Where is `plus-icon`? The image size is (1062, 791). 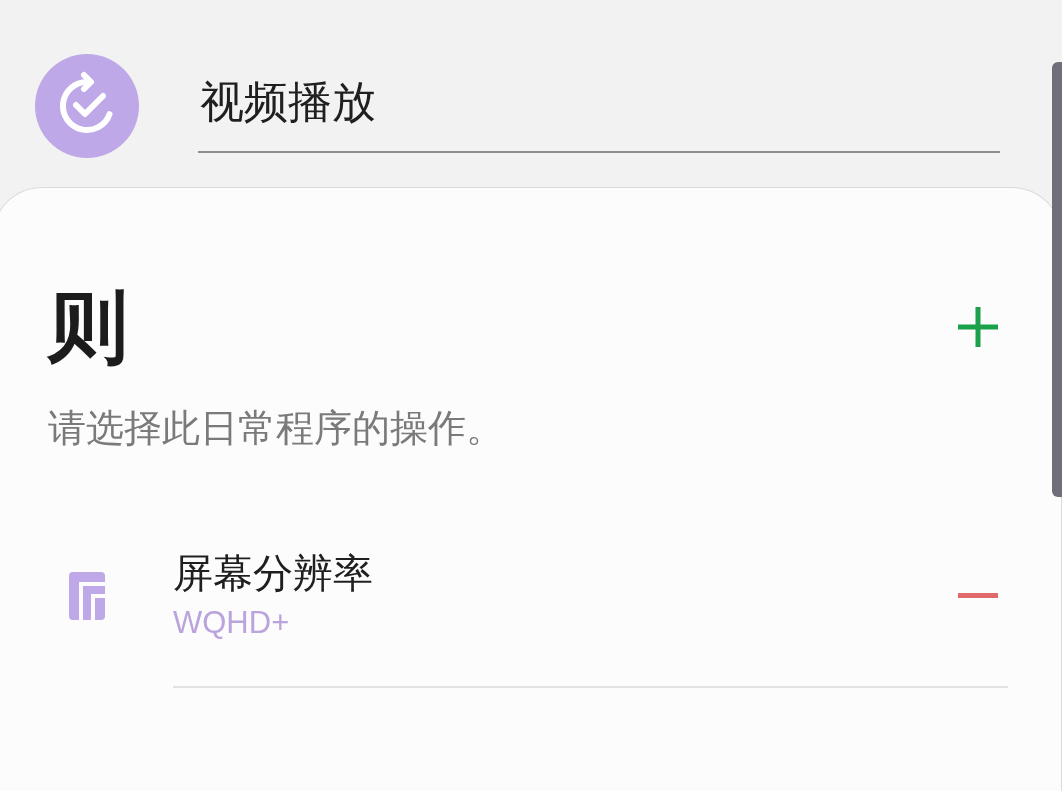 plus-icon is located at coordinates (978, 327).